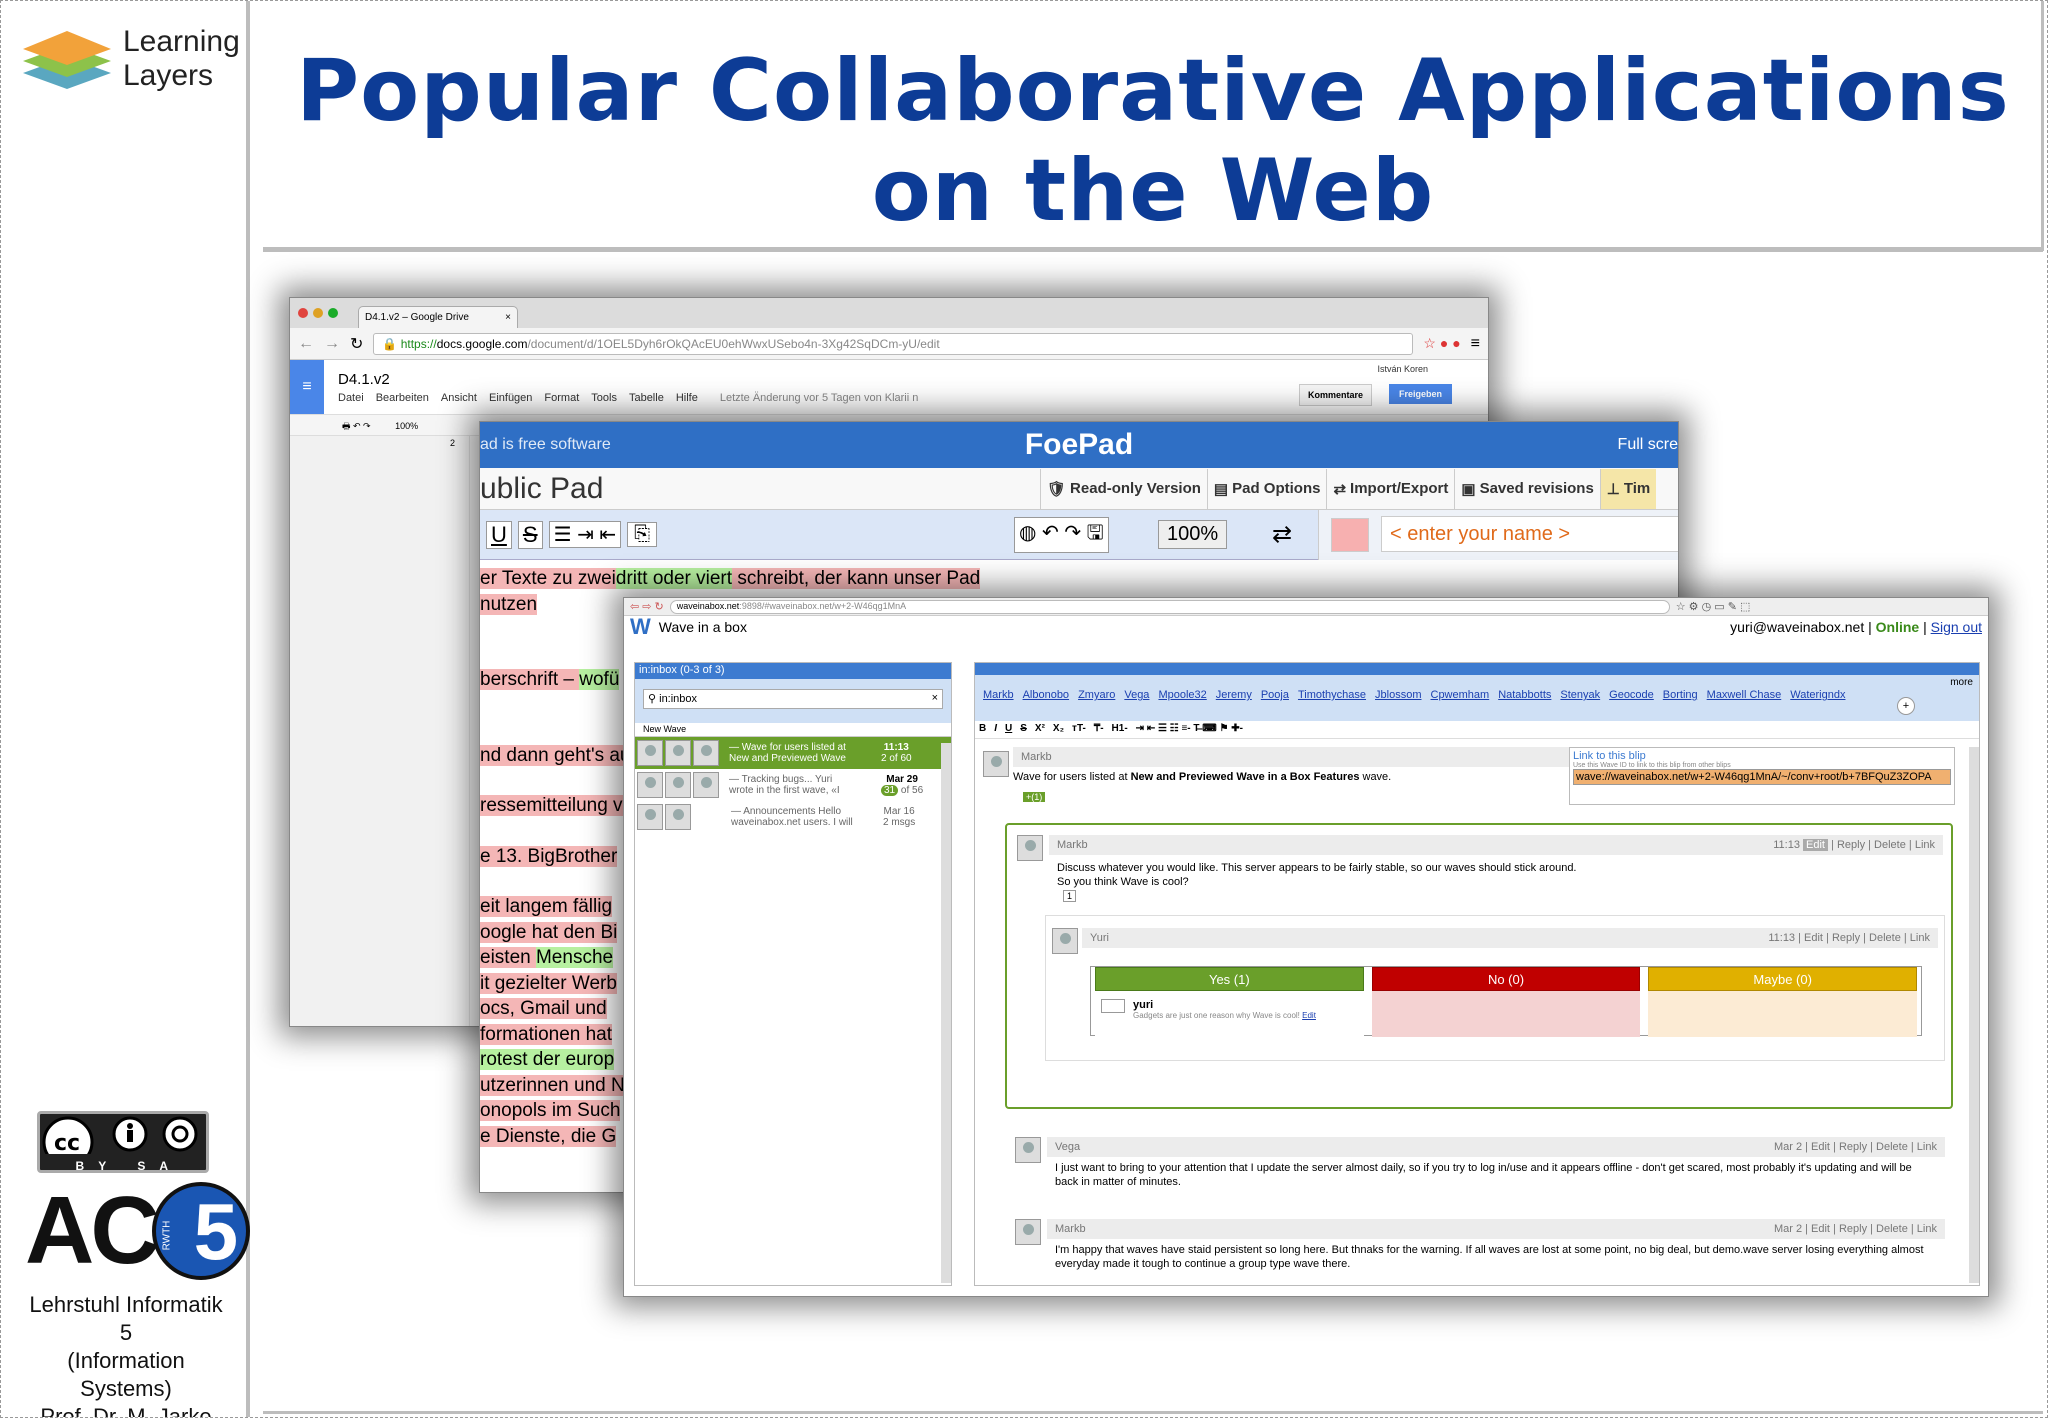 This screenshot has width=2048, height=1418. I want to click on sign-out-link: Sign out, so click(1956, 627).